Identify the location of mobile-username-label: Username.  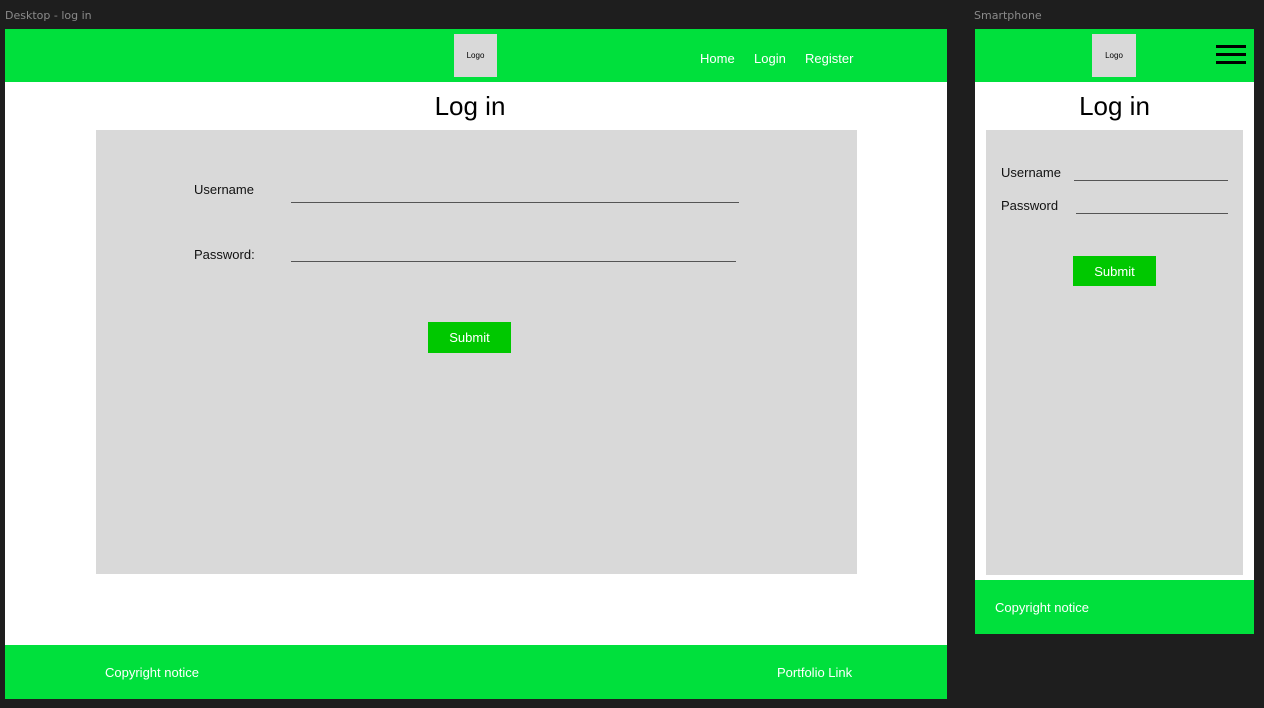
(1031, 172).